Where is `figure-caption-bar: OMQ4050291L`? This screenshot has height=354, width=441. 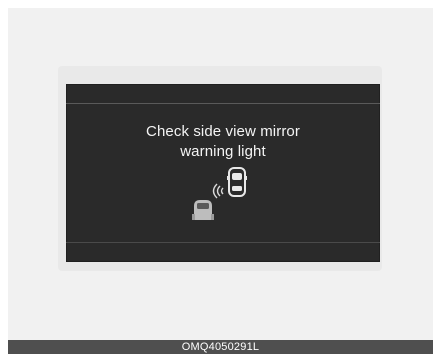 figure-caption-bar: OMQ4050291L is located at coordinates (220, 347).